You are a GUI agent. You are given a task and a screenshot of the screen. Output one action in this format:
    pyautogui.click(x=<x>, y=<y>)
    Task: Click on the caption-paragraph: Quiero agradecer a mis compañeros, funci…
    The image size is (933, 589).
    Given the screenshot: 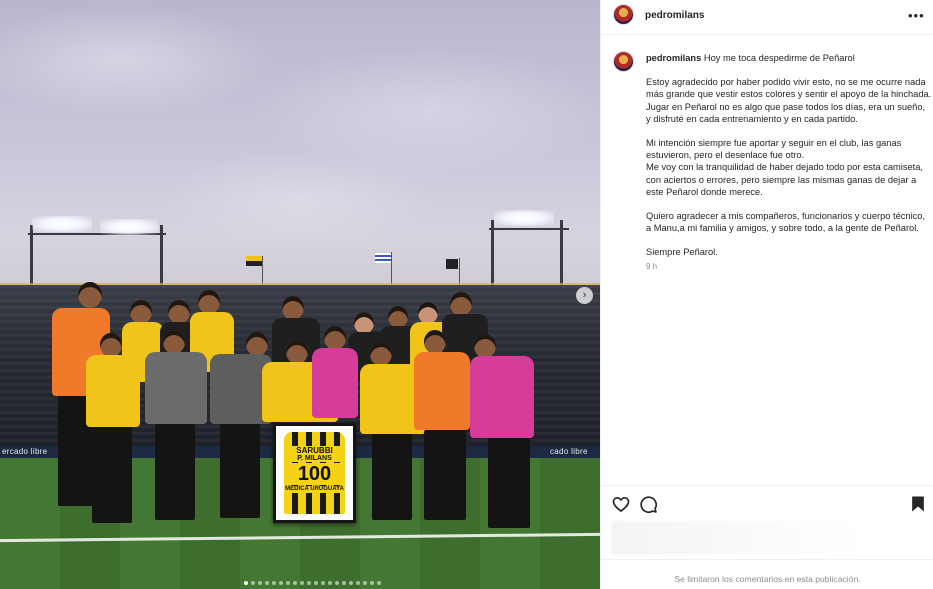 What is the action you would take?
    pyautogui.click(x=786, y=222)
    